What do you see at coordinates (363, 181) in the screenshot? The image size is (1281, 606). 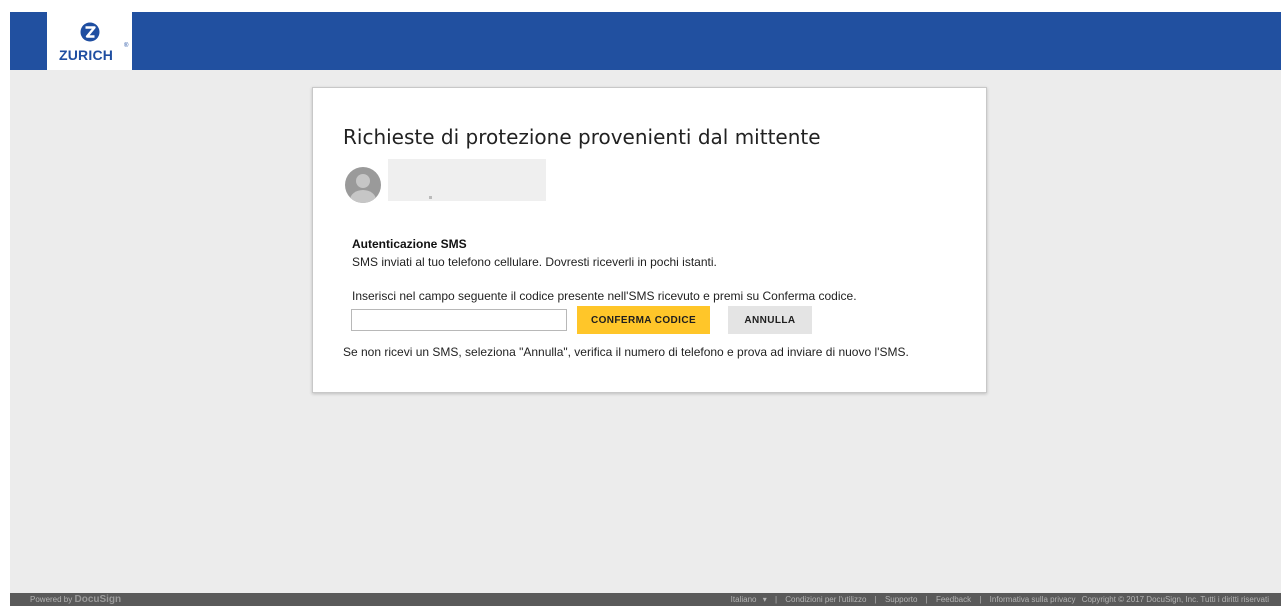 I see `avatar-head-icon` at bounding box center [363, 181].